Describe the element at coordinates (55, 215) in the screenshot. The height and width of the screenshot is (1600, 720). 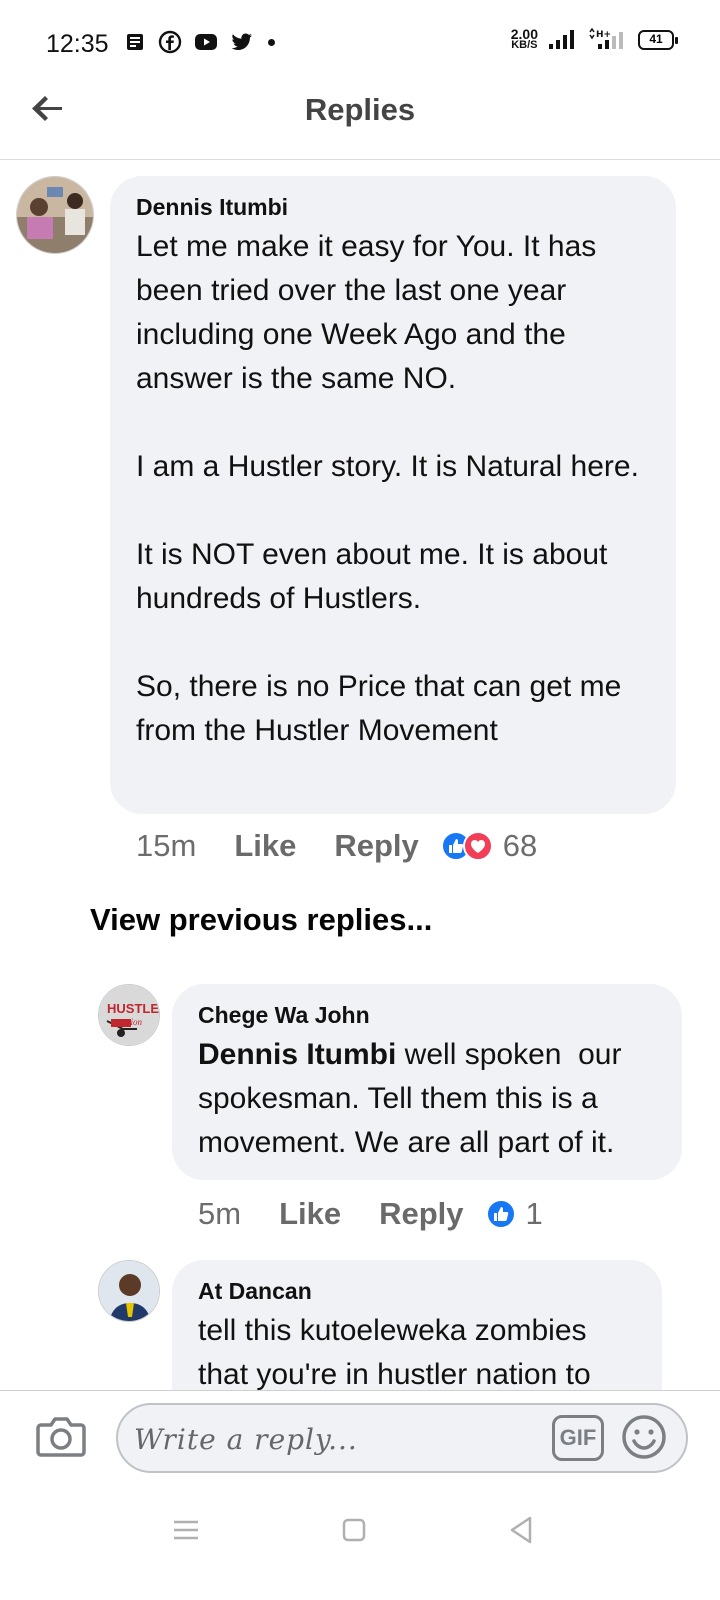
I see `avatar-dennis-itumbi` at that location.